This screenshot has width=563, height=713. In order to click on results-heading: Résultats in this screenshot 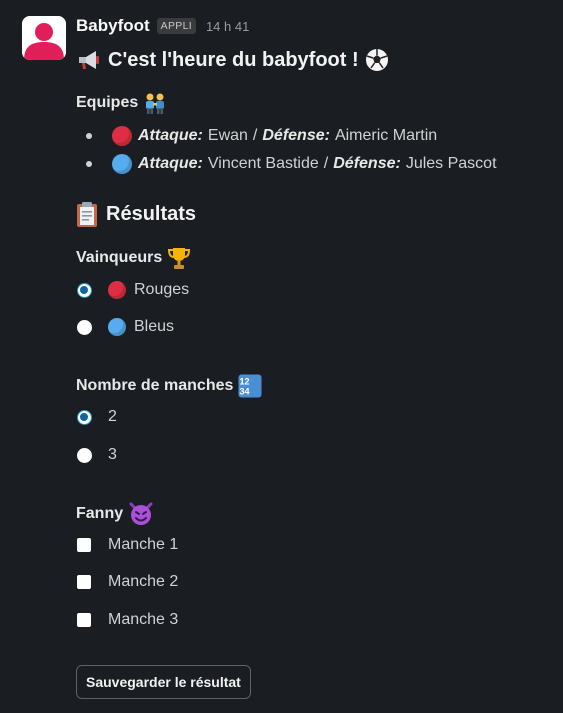, I will do `click(136, 214)`.